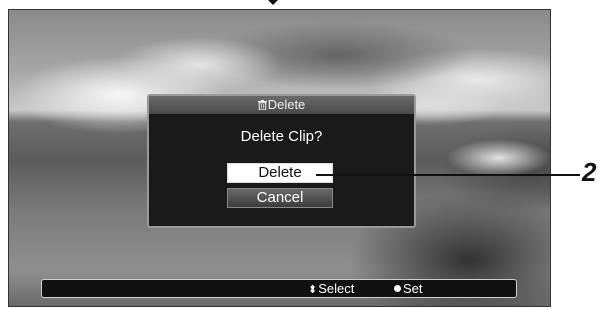 This screenshot has width=606, height=309. I want to click on up-down-arrow-icon: ⬍, so click(313, 290).